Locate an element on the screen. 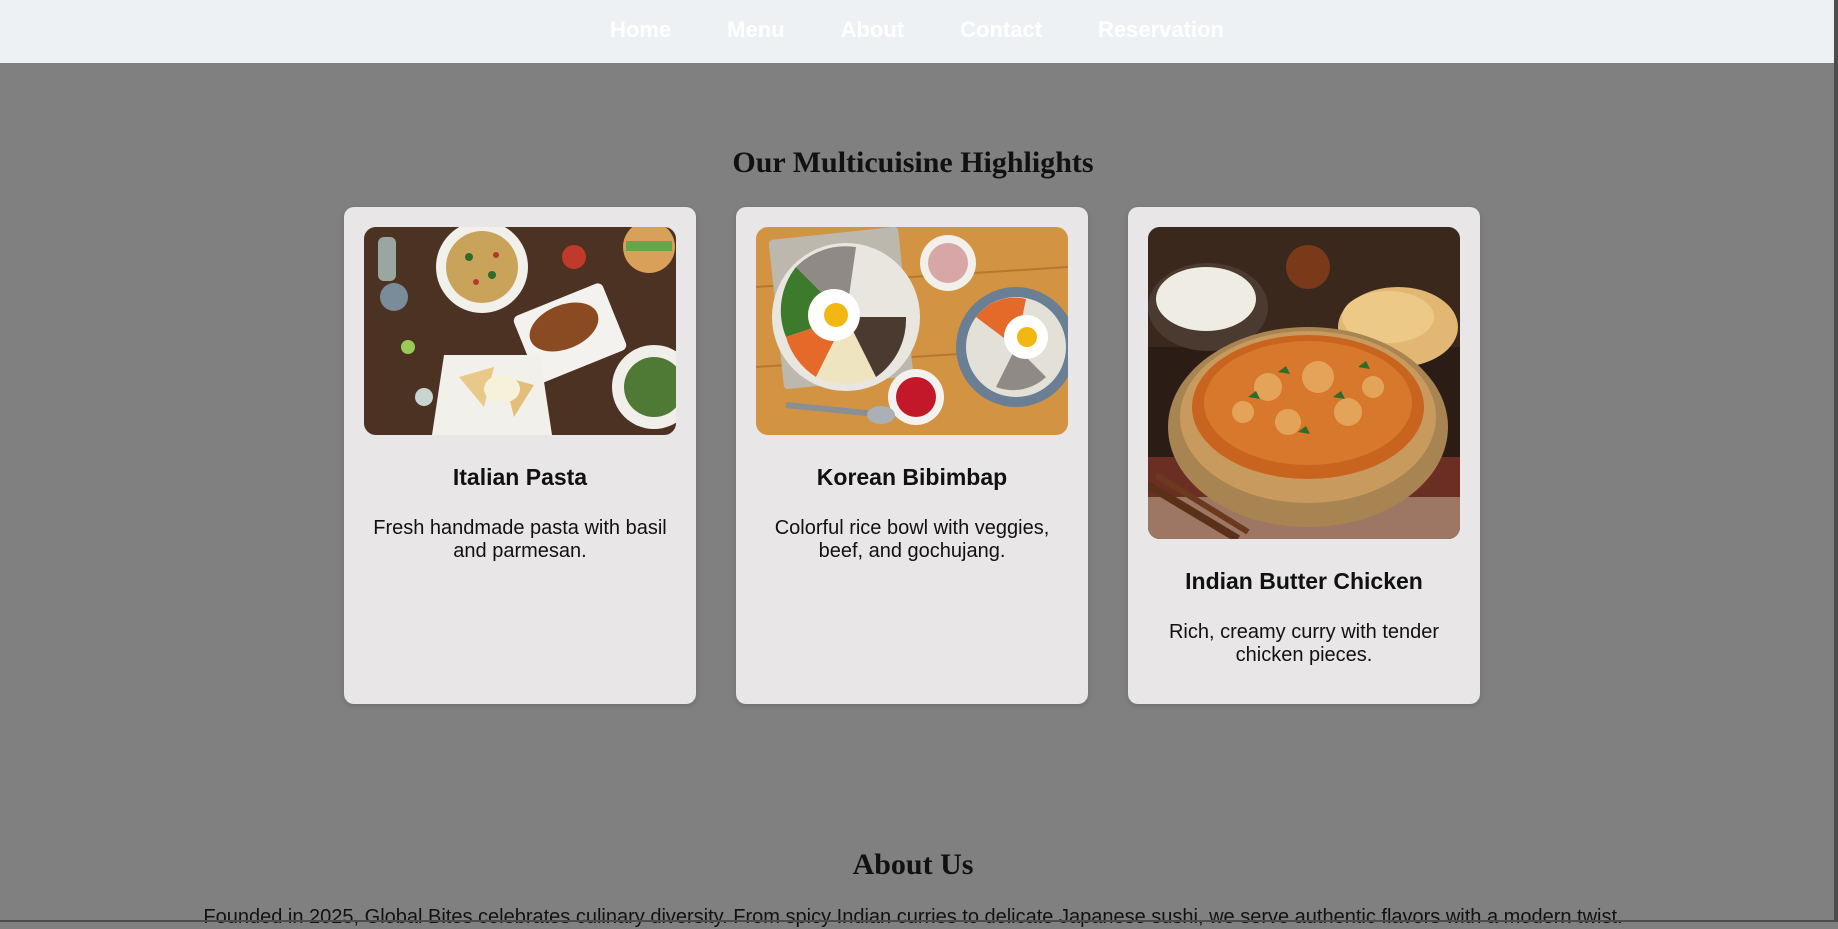 The width and height of the screenshot is (1838, 929). bibimbap-photo is located at coordinates (912, 331).